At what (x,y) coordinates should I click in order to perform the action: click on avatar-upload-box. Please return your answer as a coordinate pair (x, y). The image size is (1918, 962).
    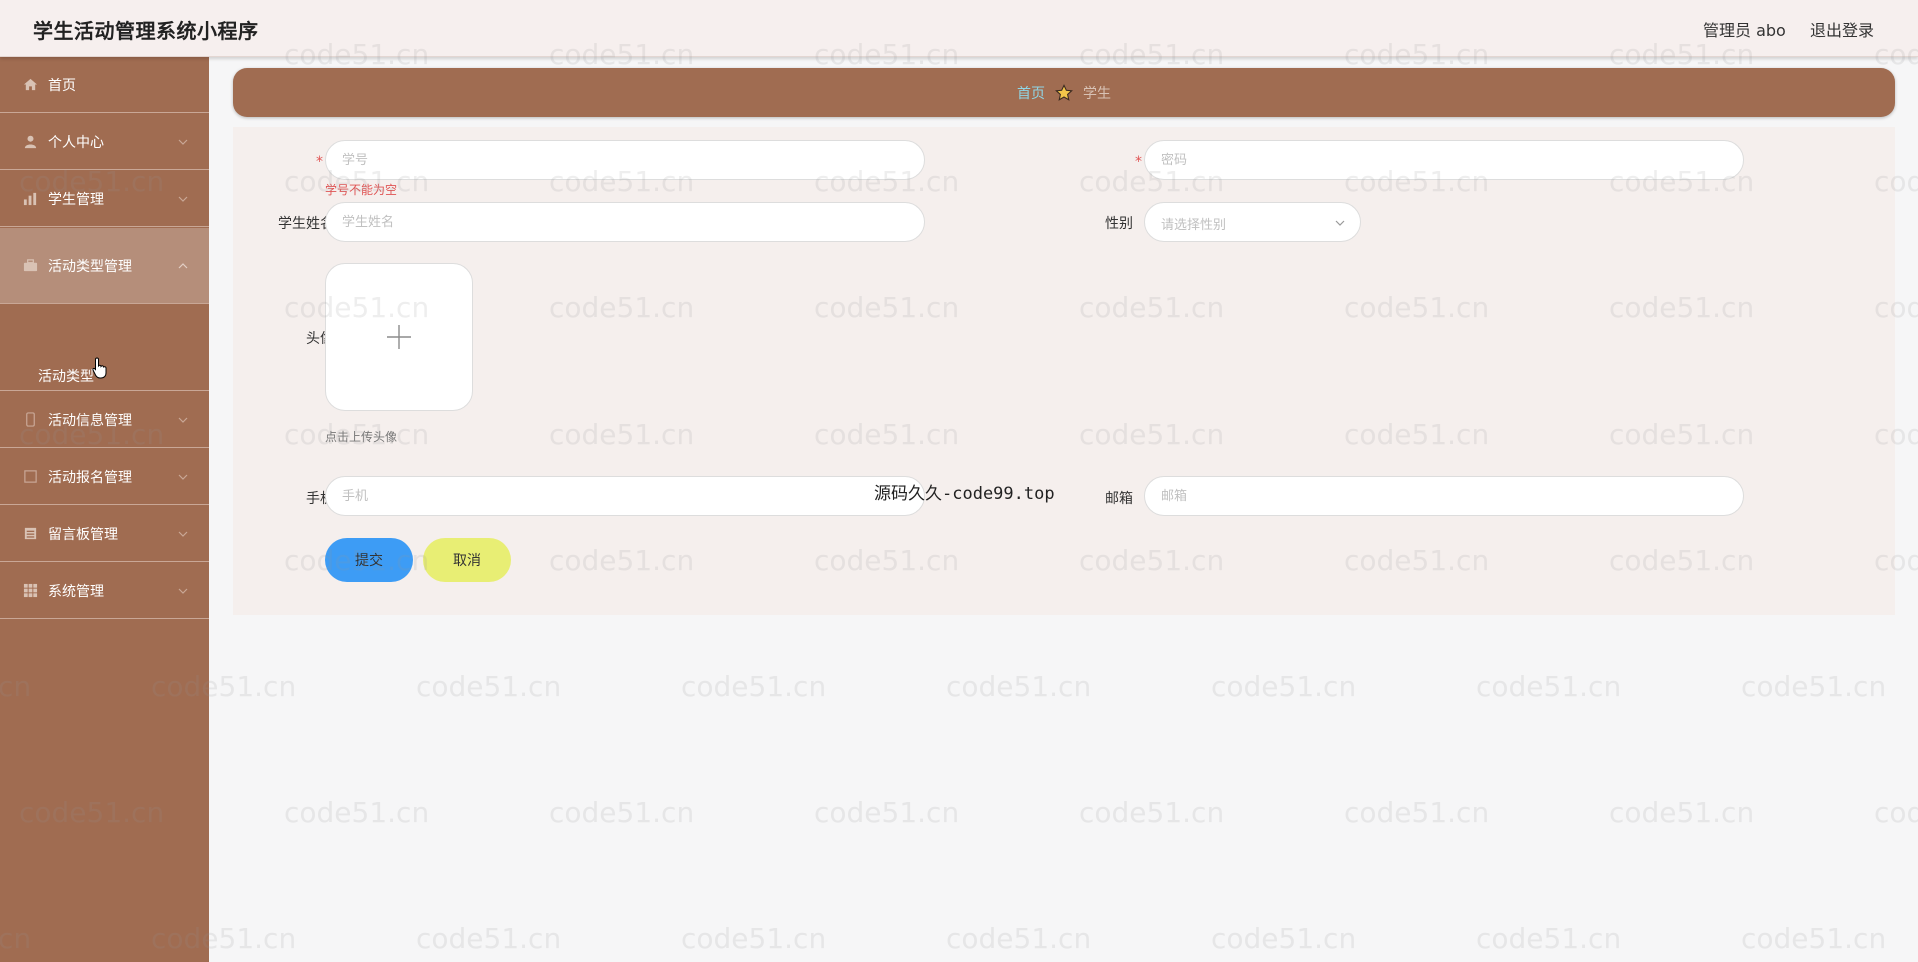
    Looking at the image, I should click on (399, 337).